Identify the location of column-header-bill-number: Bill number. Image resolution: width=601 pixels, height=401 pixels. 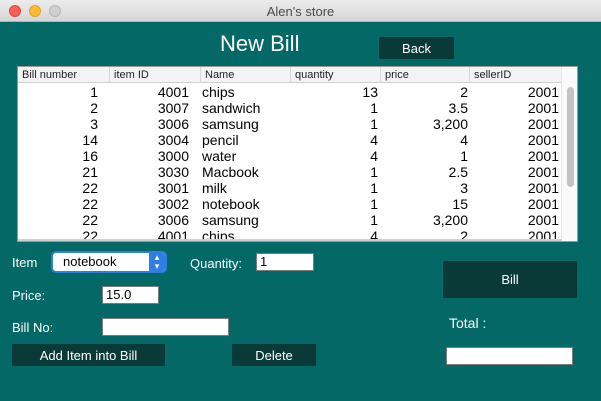
(64, 75).